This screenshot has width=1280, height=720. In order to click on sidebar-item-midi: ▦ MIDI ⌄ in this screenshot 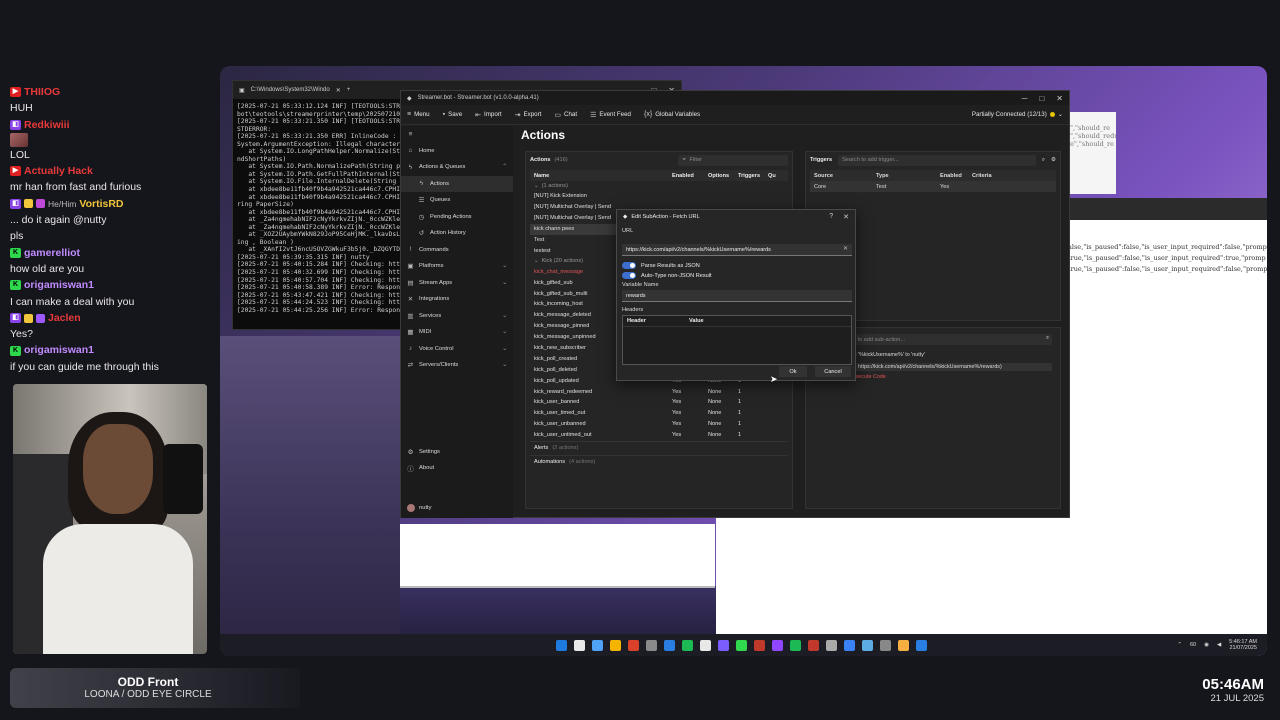, I will do `click(457, 332)`.